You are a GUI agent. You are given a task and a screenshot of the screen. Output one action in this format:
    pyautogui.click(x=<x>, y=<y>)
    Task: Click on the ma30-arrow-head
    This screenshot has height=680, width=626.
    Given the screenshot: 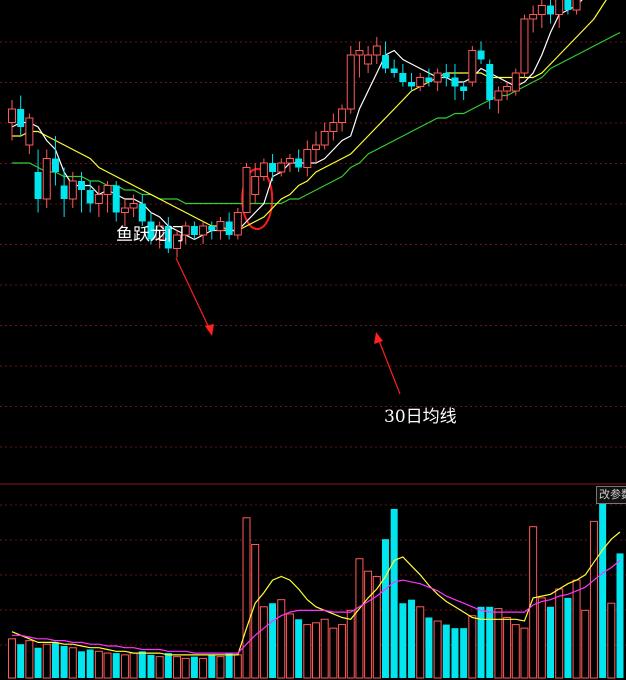 What is the action you would take?
    pyautogui.click(x=378, y=338)
    